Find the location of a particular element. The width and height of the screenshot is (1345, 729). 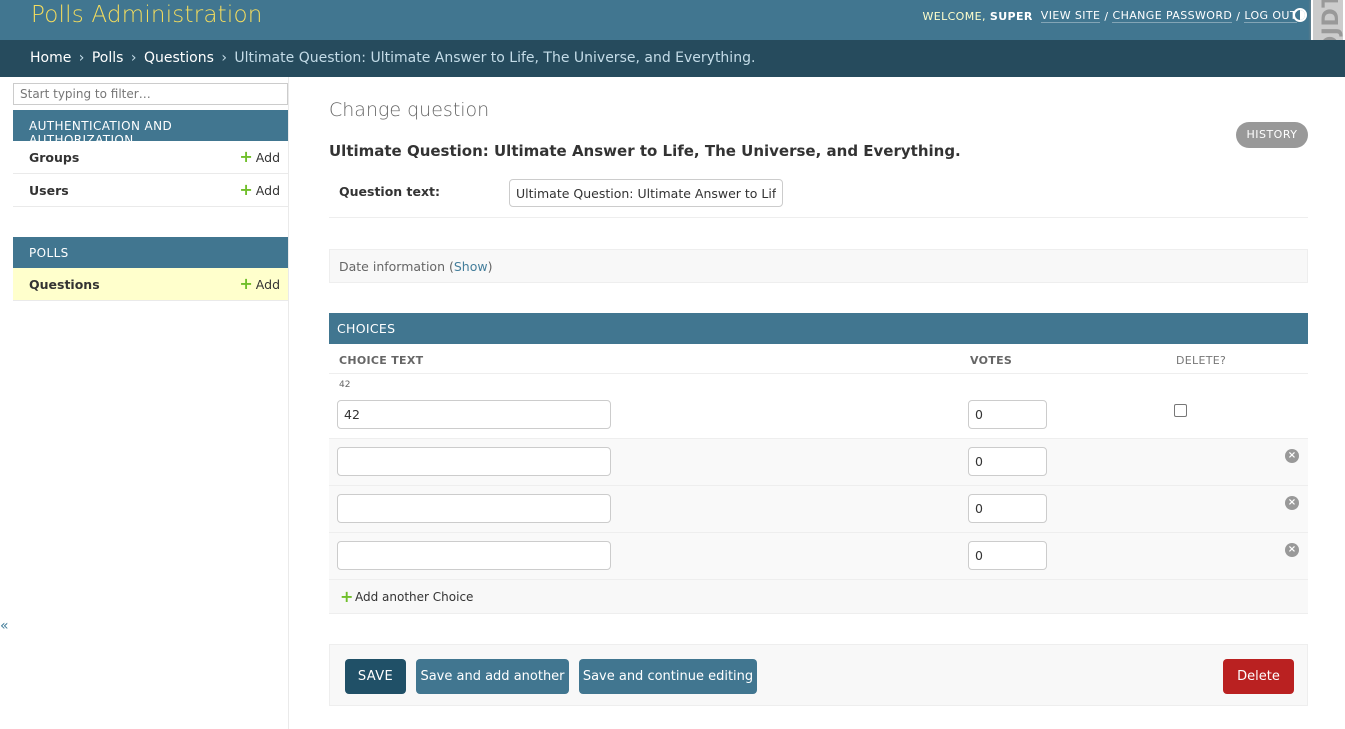

question-text-input is located at coordinates (646, 193).